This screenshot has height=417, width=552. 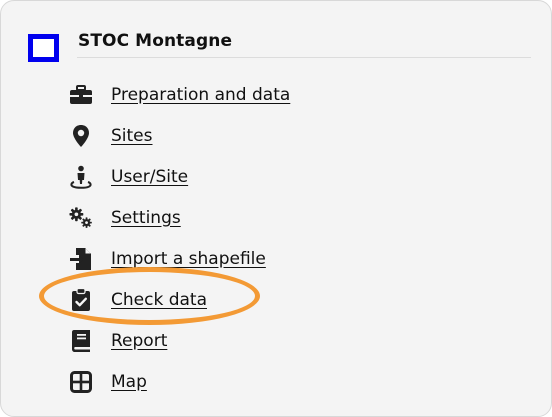 I want to click on menu-label-user-site: User/Site, so click(x=149, y=177).